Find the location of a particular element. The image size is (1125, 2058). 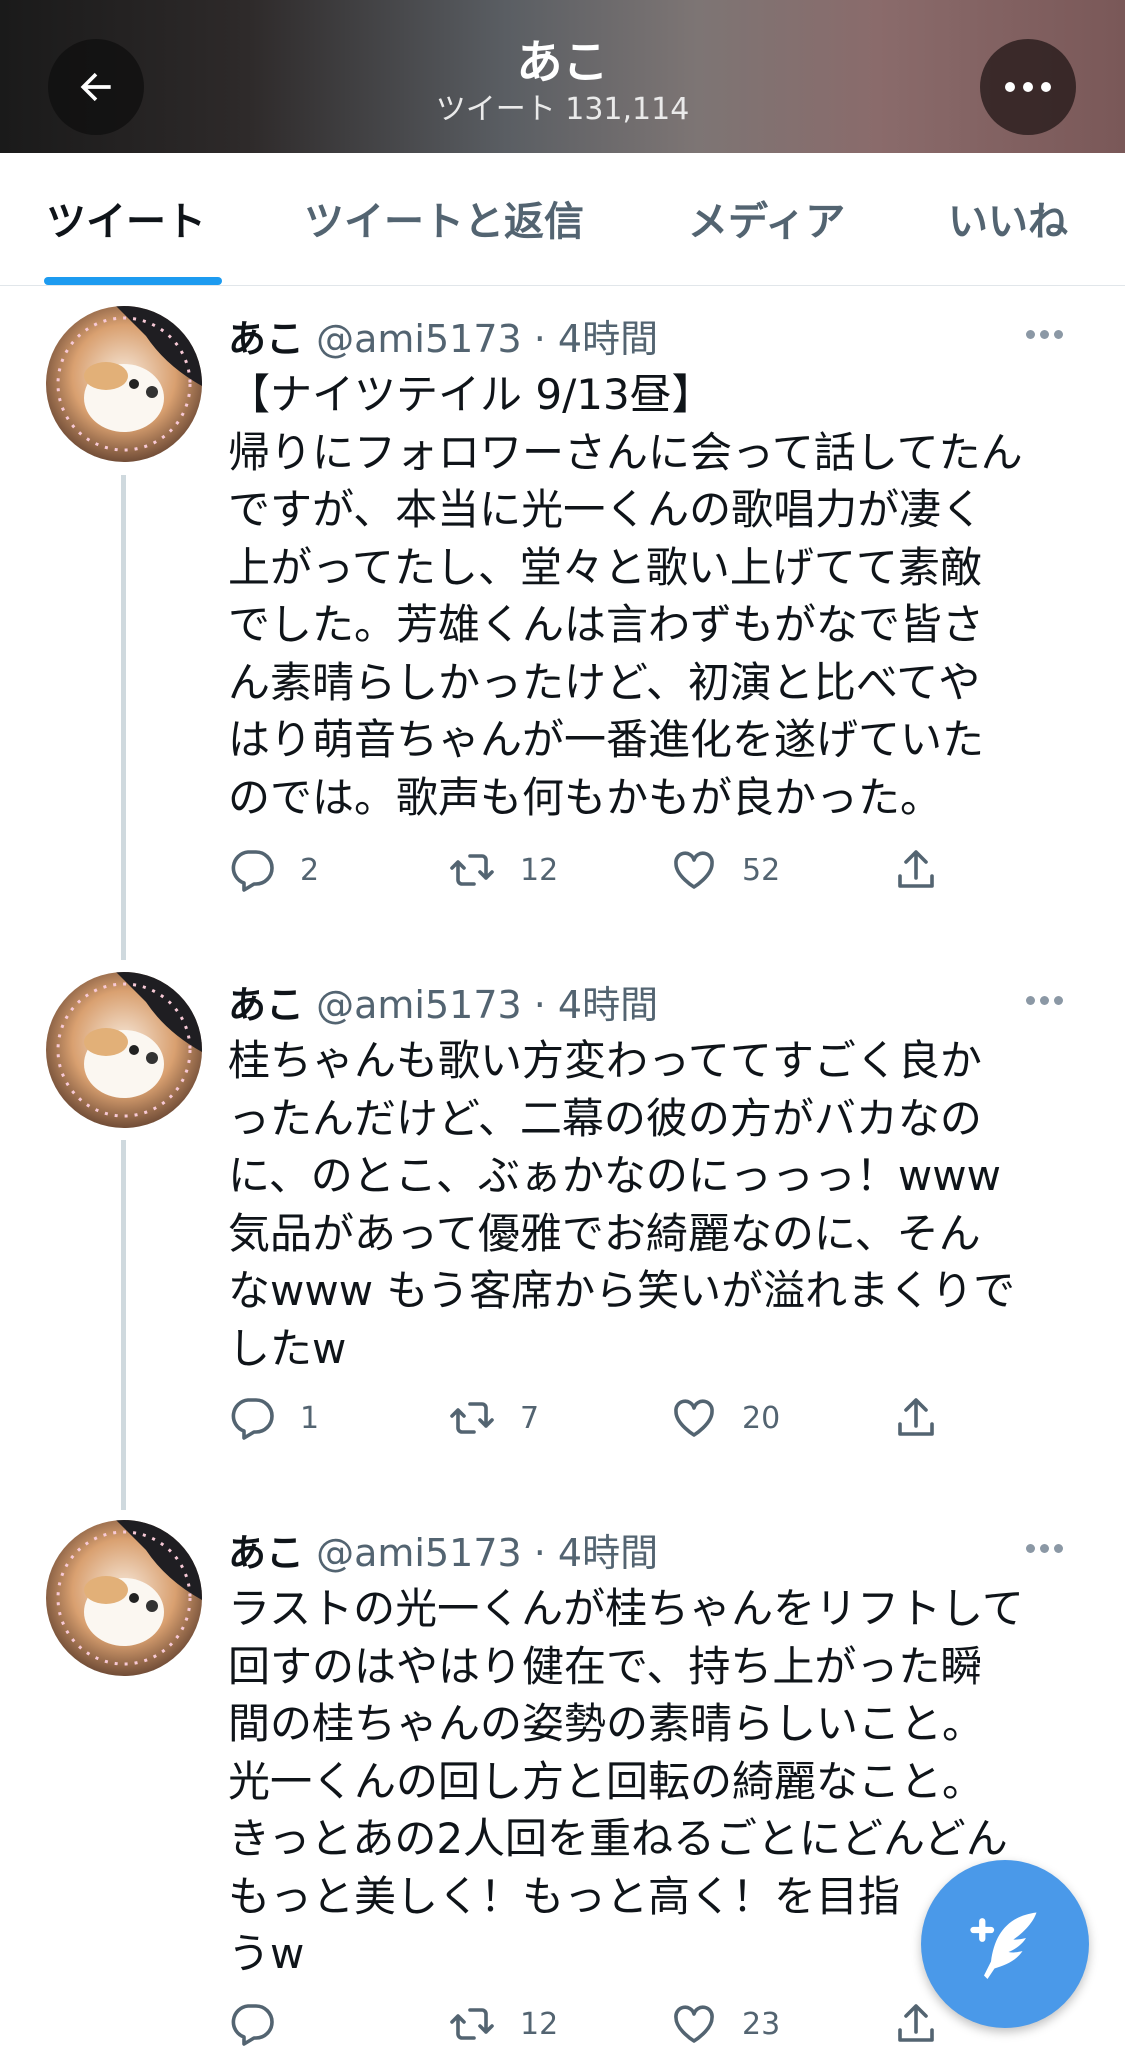

reply-count: 1 is located at coordinates (310, 1418).